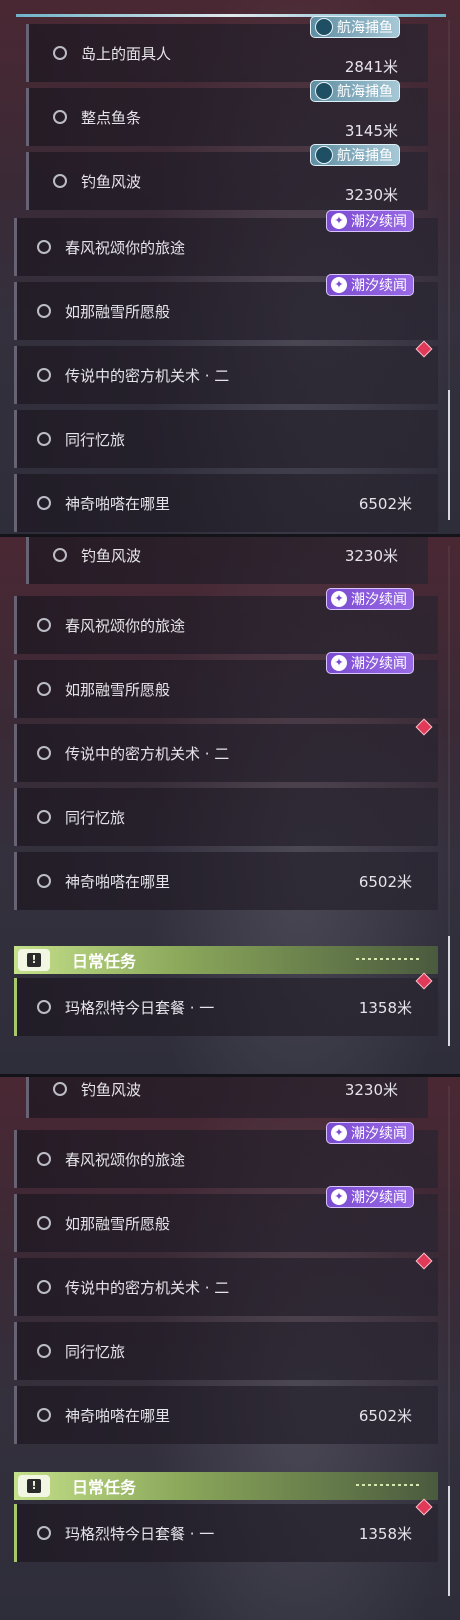 The image size is (460, 1620). Describe the element at coordinates (324, 27) in the screenshot. I see `fishing-icon` at that location.